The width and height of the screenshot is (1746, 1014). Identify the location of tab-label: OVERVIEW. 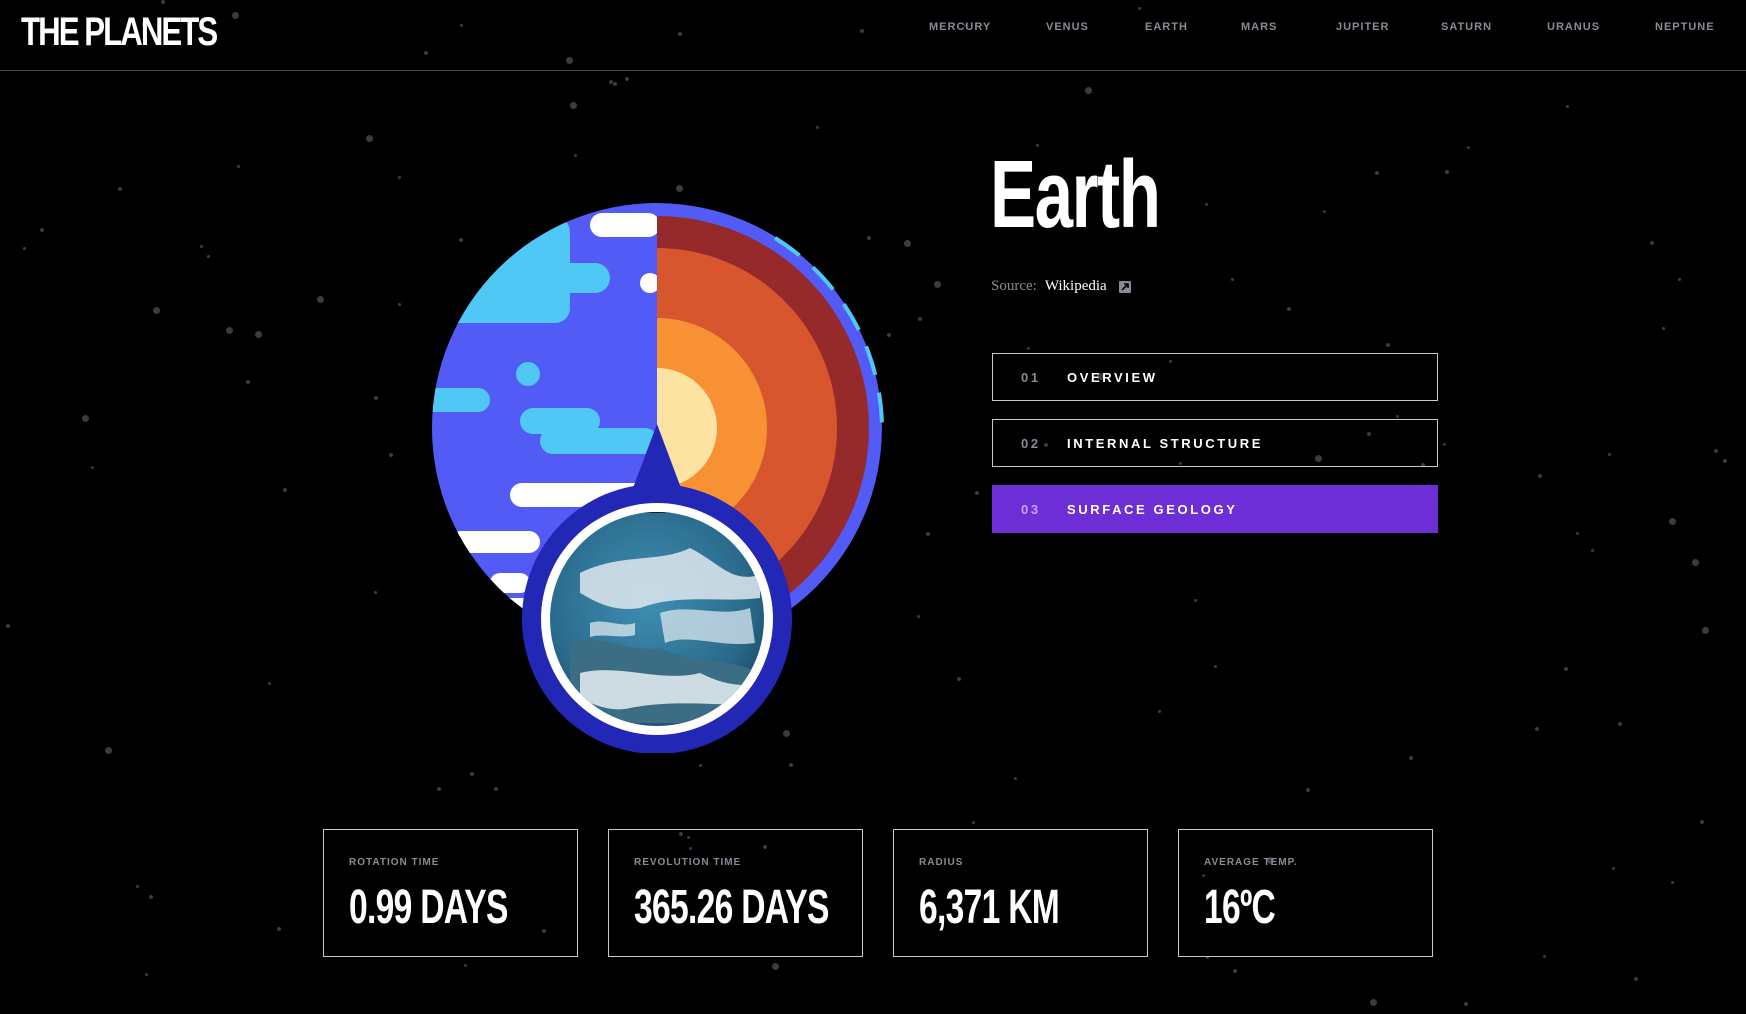
(1112, 377).